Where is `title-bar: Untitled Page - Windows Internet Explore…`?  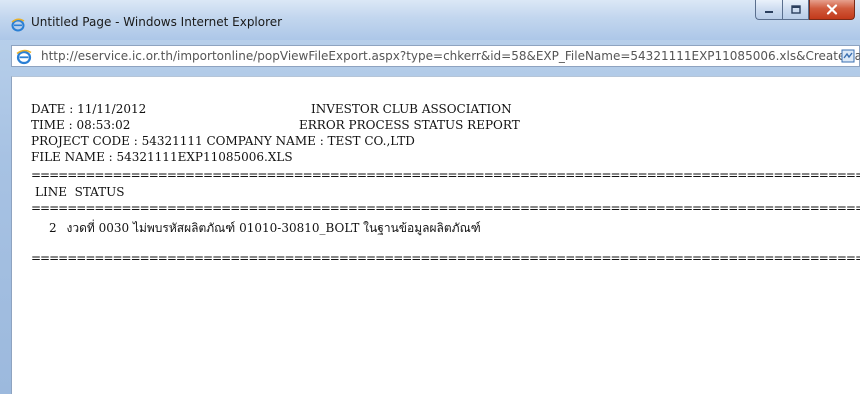 title-bar: Untitled Page - Windows Internet Explore… is located at coordinates (430, 20).